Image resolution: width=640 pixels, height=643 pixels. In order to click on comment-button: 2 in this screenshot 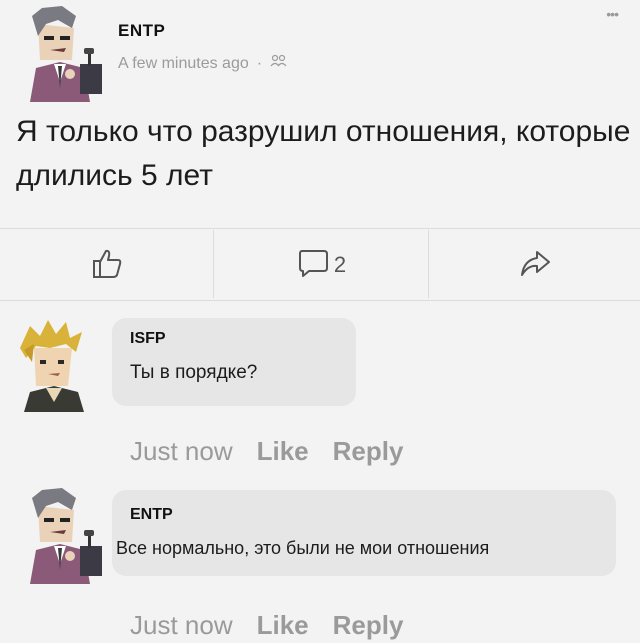, I will do `click(321, 265)`.